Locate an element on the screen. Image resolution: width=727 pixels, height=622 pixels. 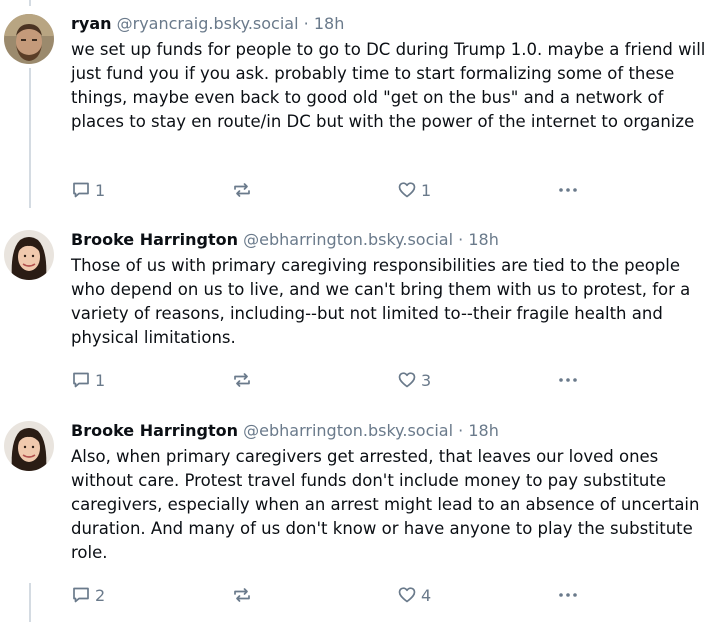
like-count: 4 is located at coordinates (426, 595).